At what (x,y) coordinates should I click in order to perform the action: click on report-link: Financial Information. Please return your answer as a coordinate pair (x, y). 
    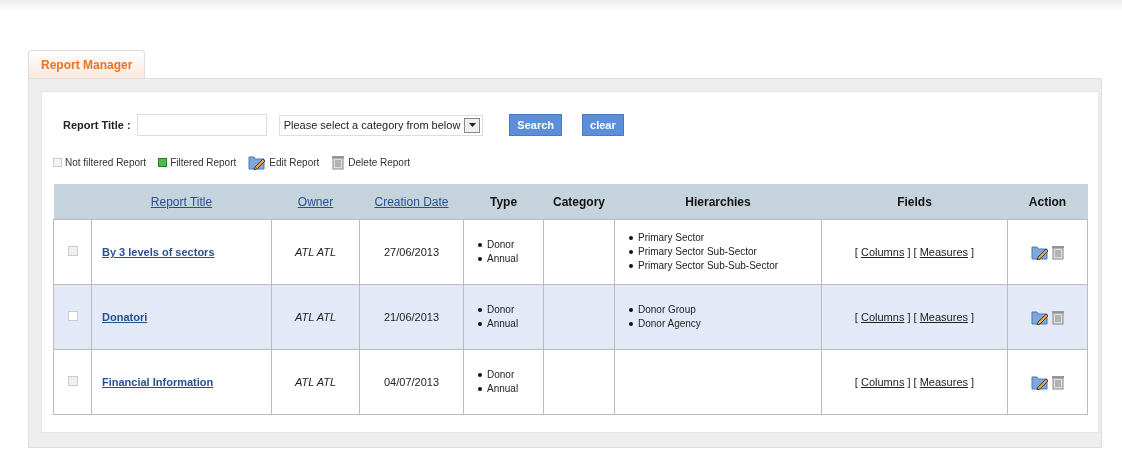
    Looking at the image, I should click on (158, 382).